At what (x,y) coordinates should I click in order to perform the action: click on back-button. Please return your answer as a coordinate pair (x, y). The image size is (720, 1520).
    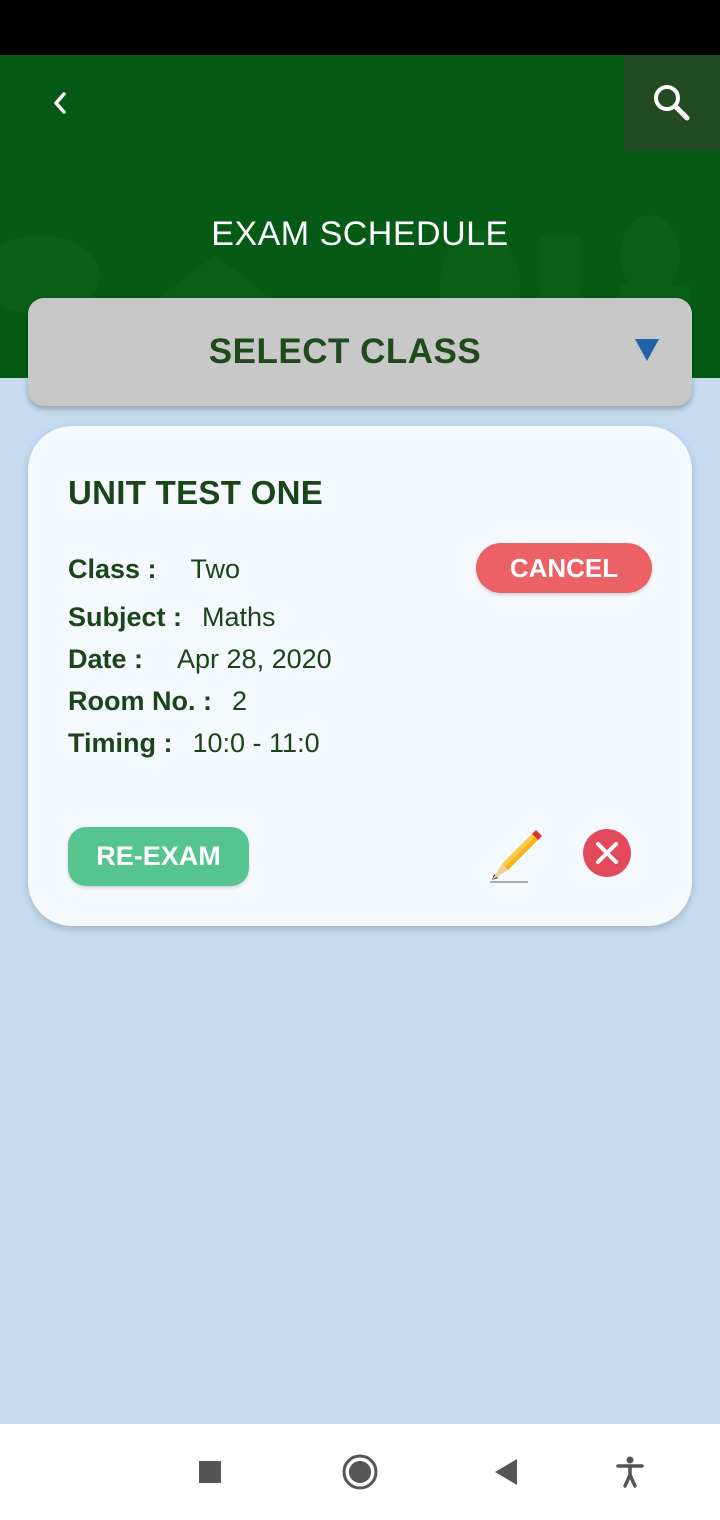
    Looking at the image, I should click on (60, 103).